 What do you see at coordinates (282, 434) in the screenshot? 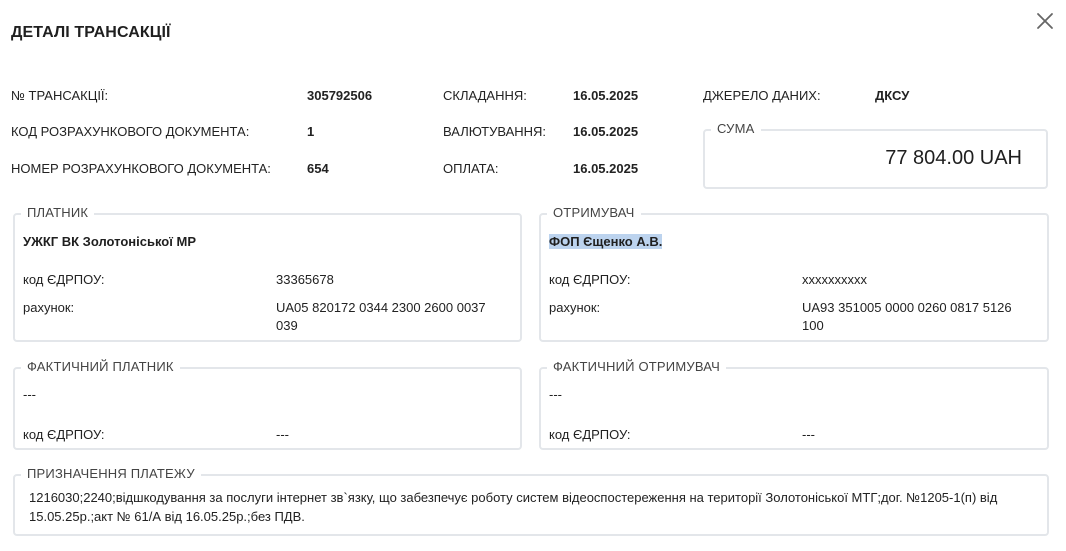
I see `actual-payer-edrpou-value: ---` at bounding box center [282, 434].